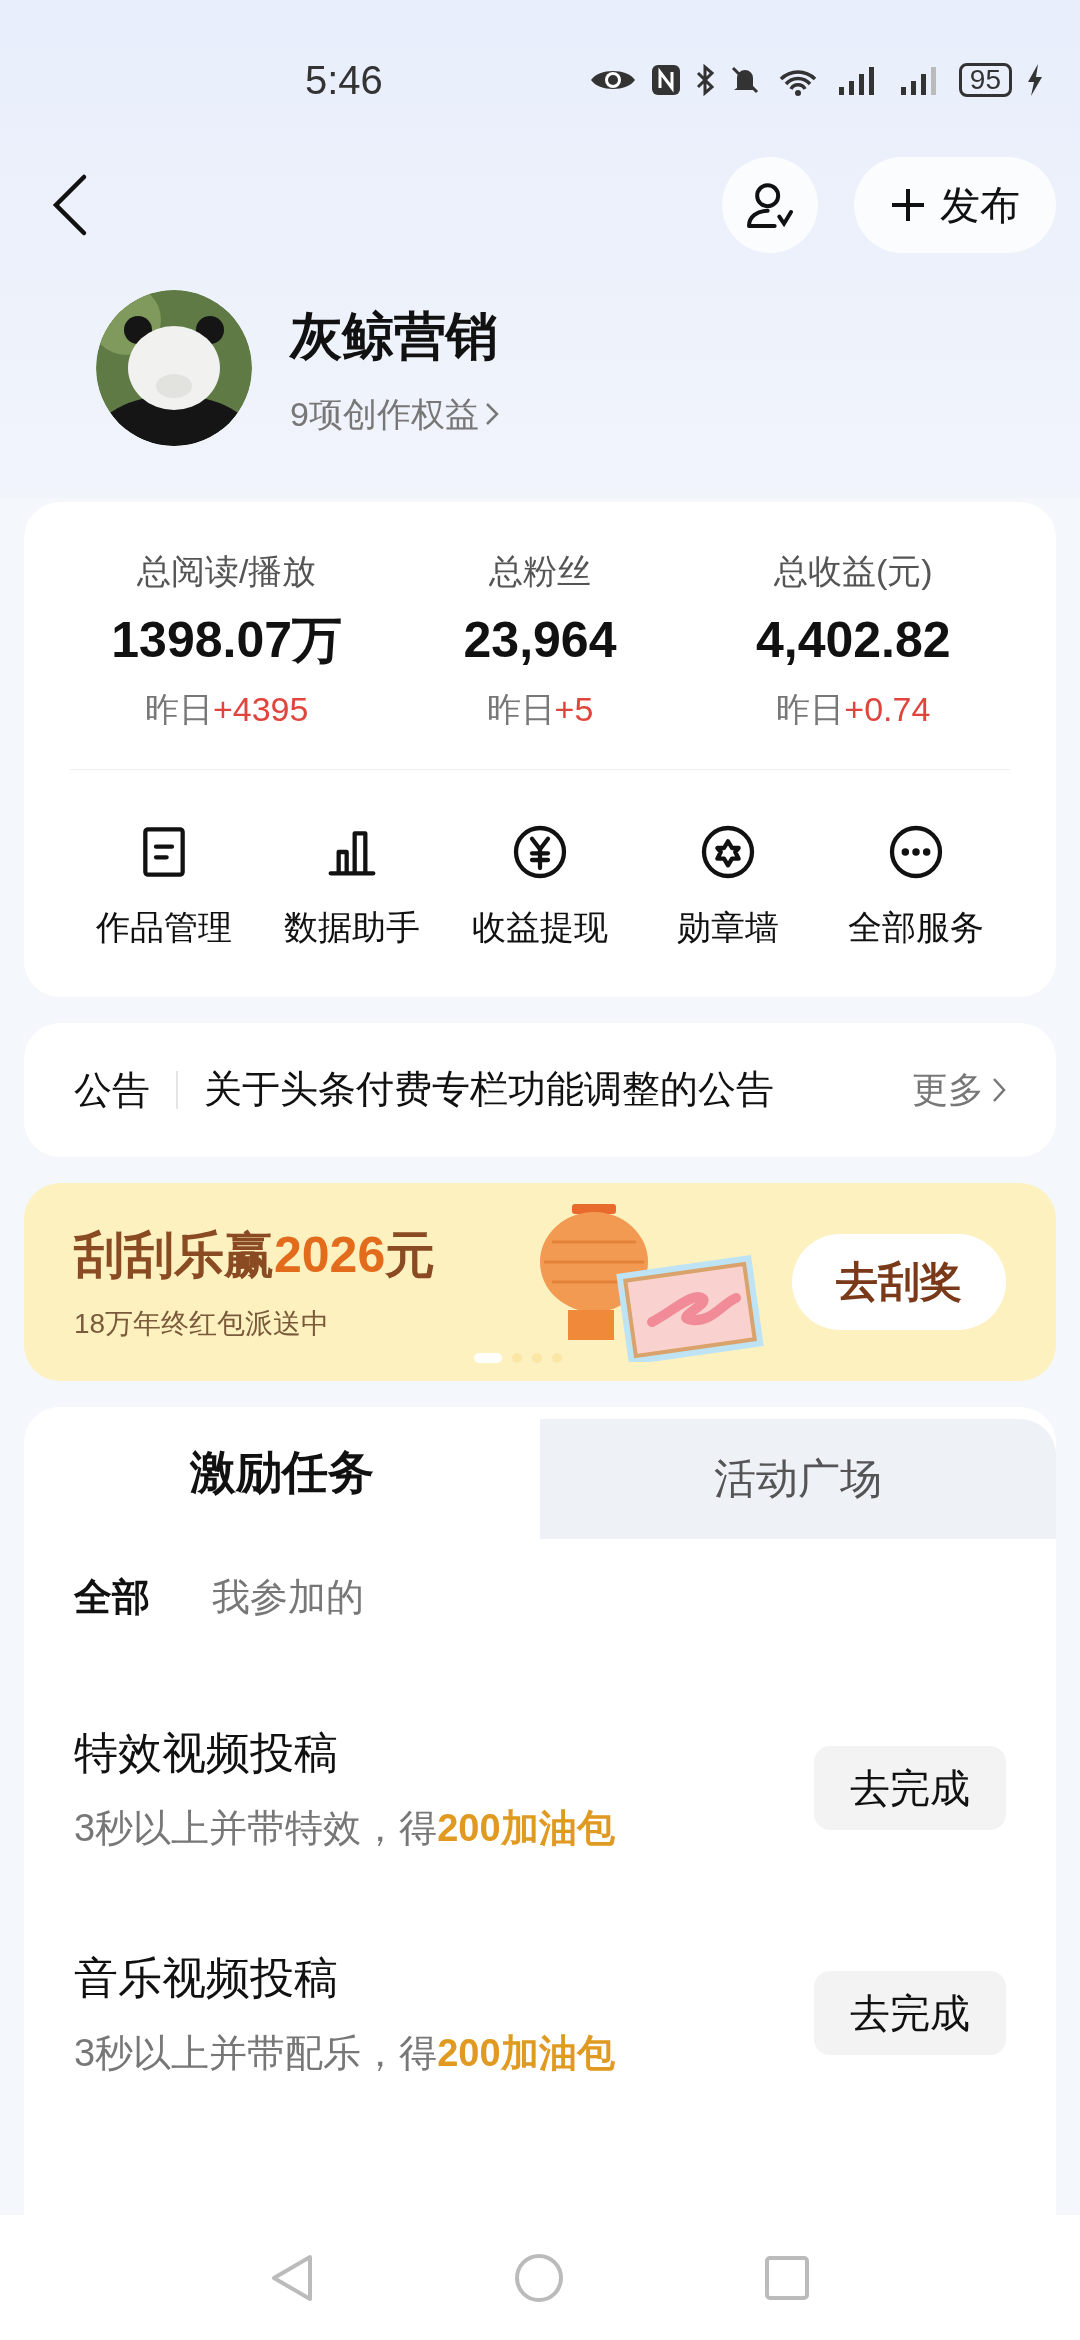 This screenshot has height=2340, width=1080. I want to click on banner-title: 刮刮乐赢2026元, so click(255, 1255).